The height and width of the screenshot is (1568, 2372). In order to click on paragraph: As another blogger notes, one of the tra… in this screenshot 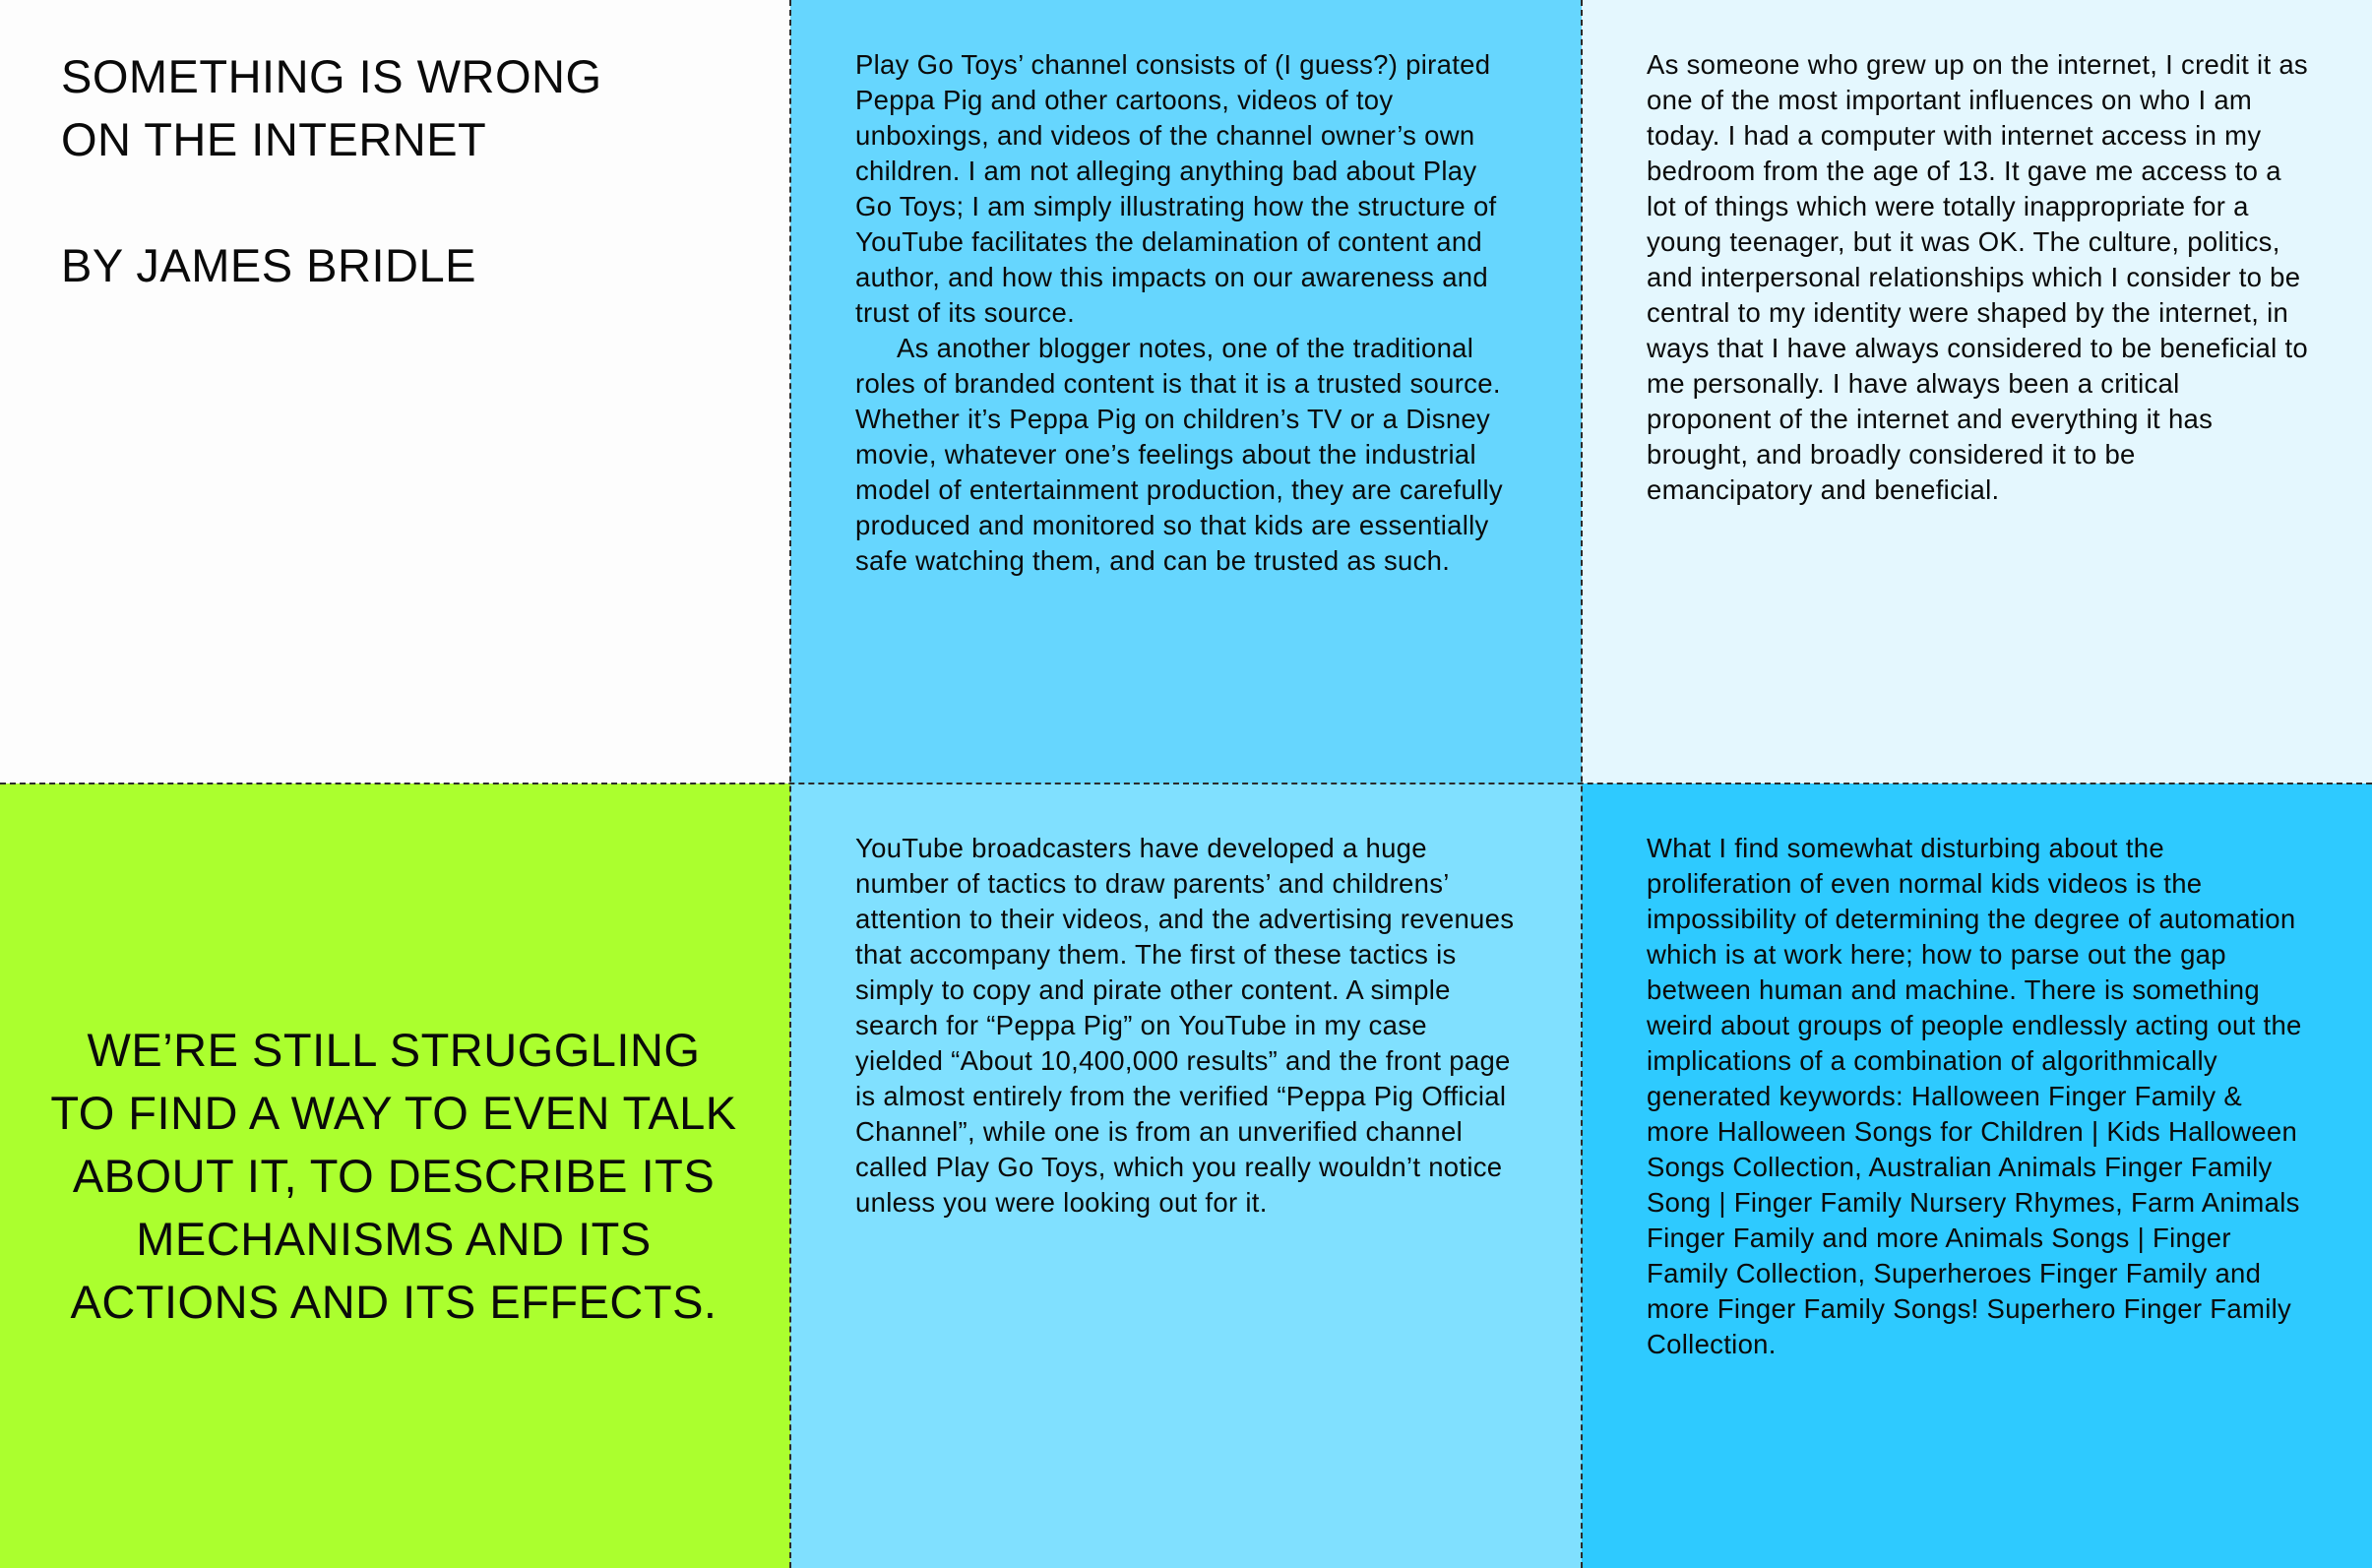, I will do `click(1179, 454)`.